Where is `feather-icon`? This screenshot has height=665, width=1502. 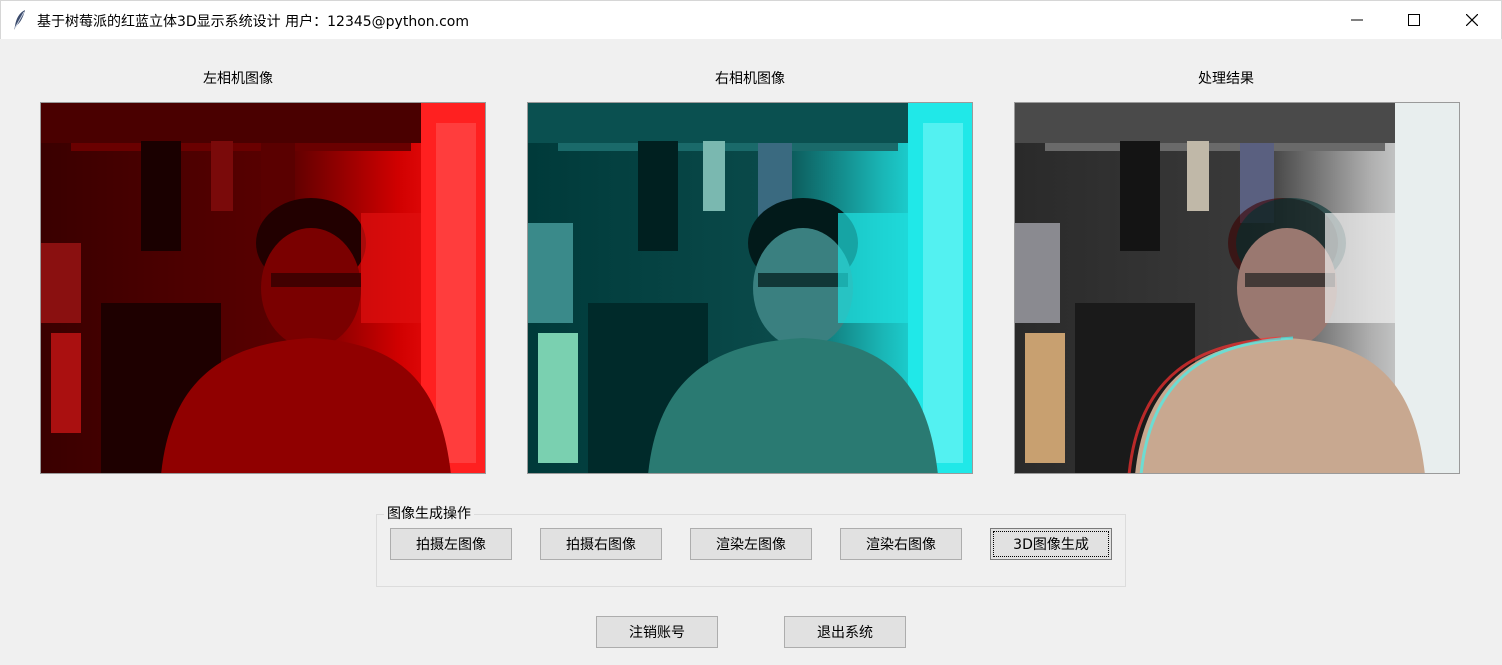
feather-icon is located at coordinates (19, 20).